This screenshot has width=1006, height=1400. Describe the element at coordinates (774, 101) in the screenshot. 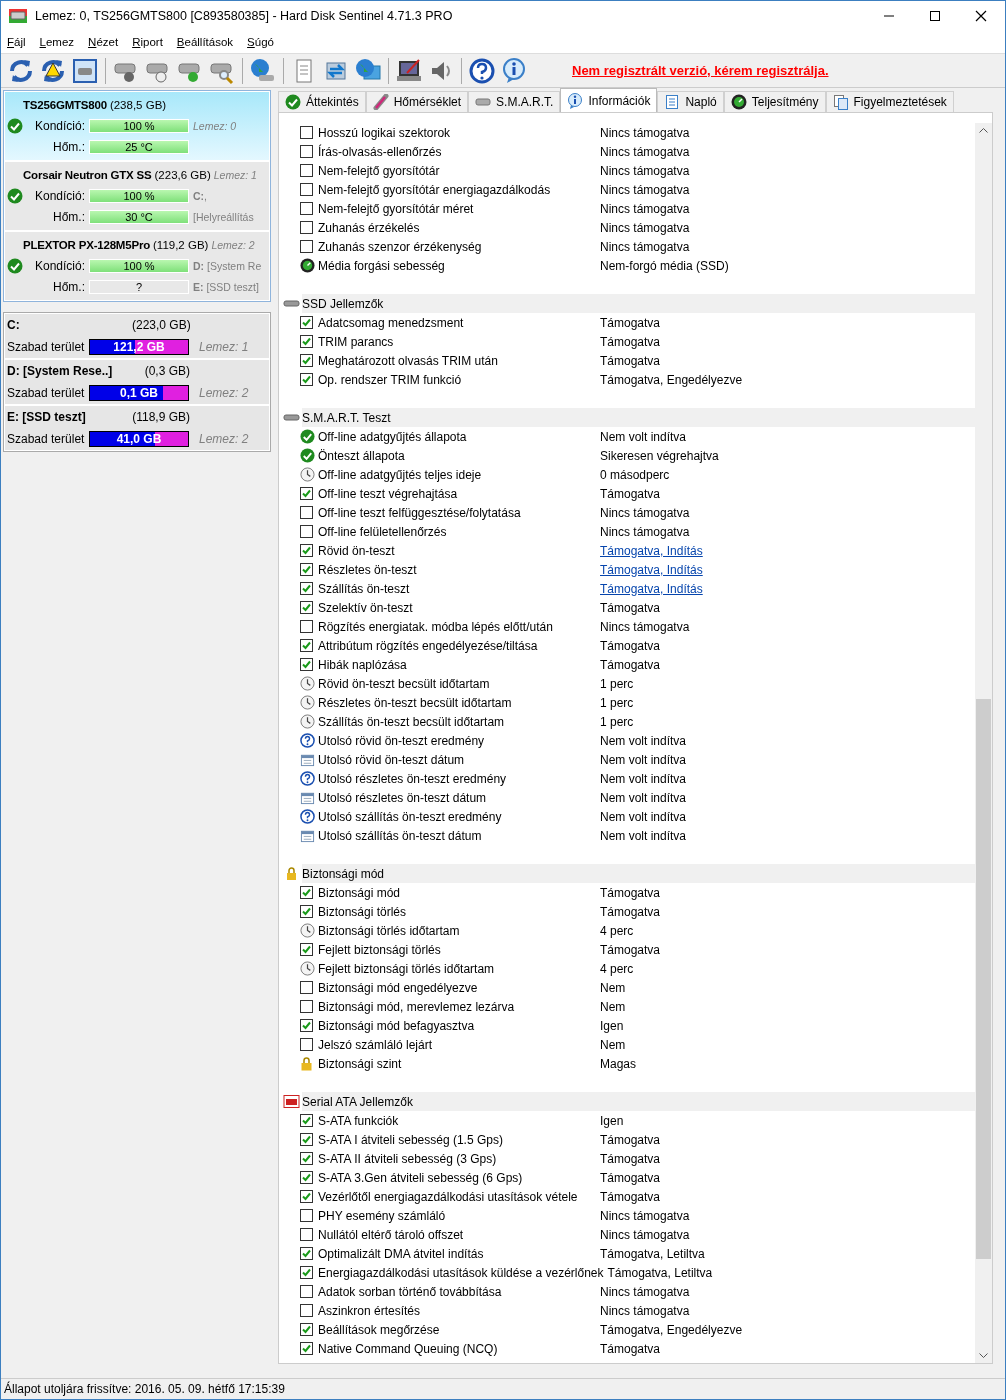

I see `tab: Teljesítmény` at that location.